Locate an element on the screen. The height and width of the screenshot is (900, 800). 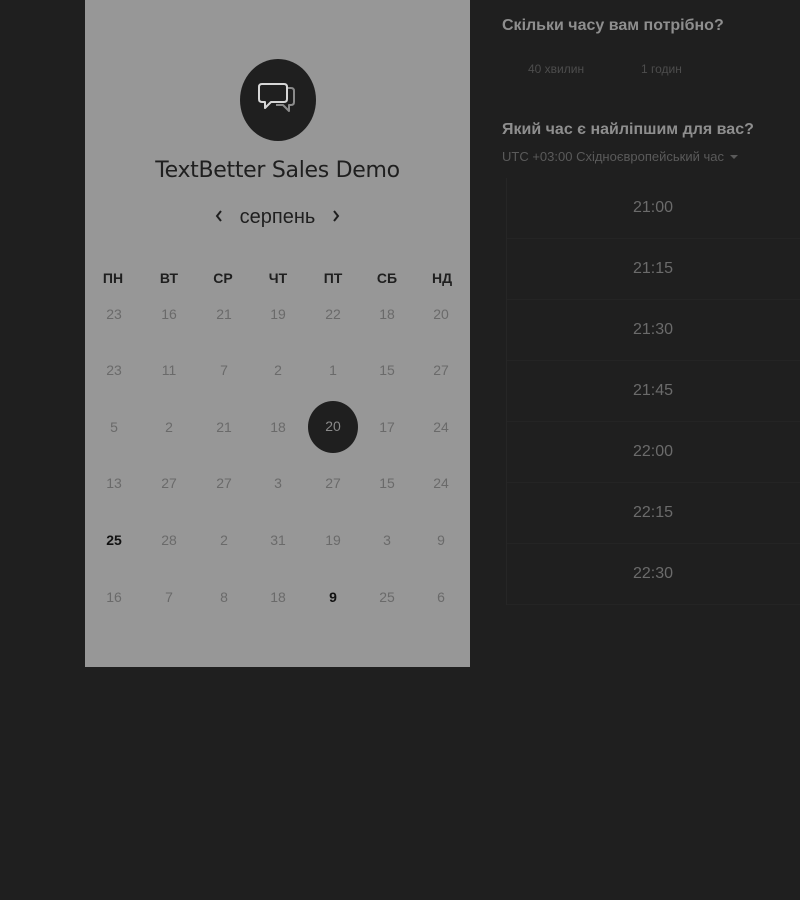
calendar-day: 5 is located at coordinates (114, 427).